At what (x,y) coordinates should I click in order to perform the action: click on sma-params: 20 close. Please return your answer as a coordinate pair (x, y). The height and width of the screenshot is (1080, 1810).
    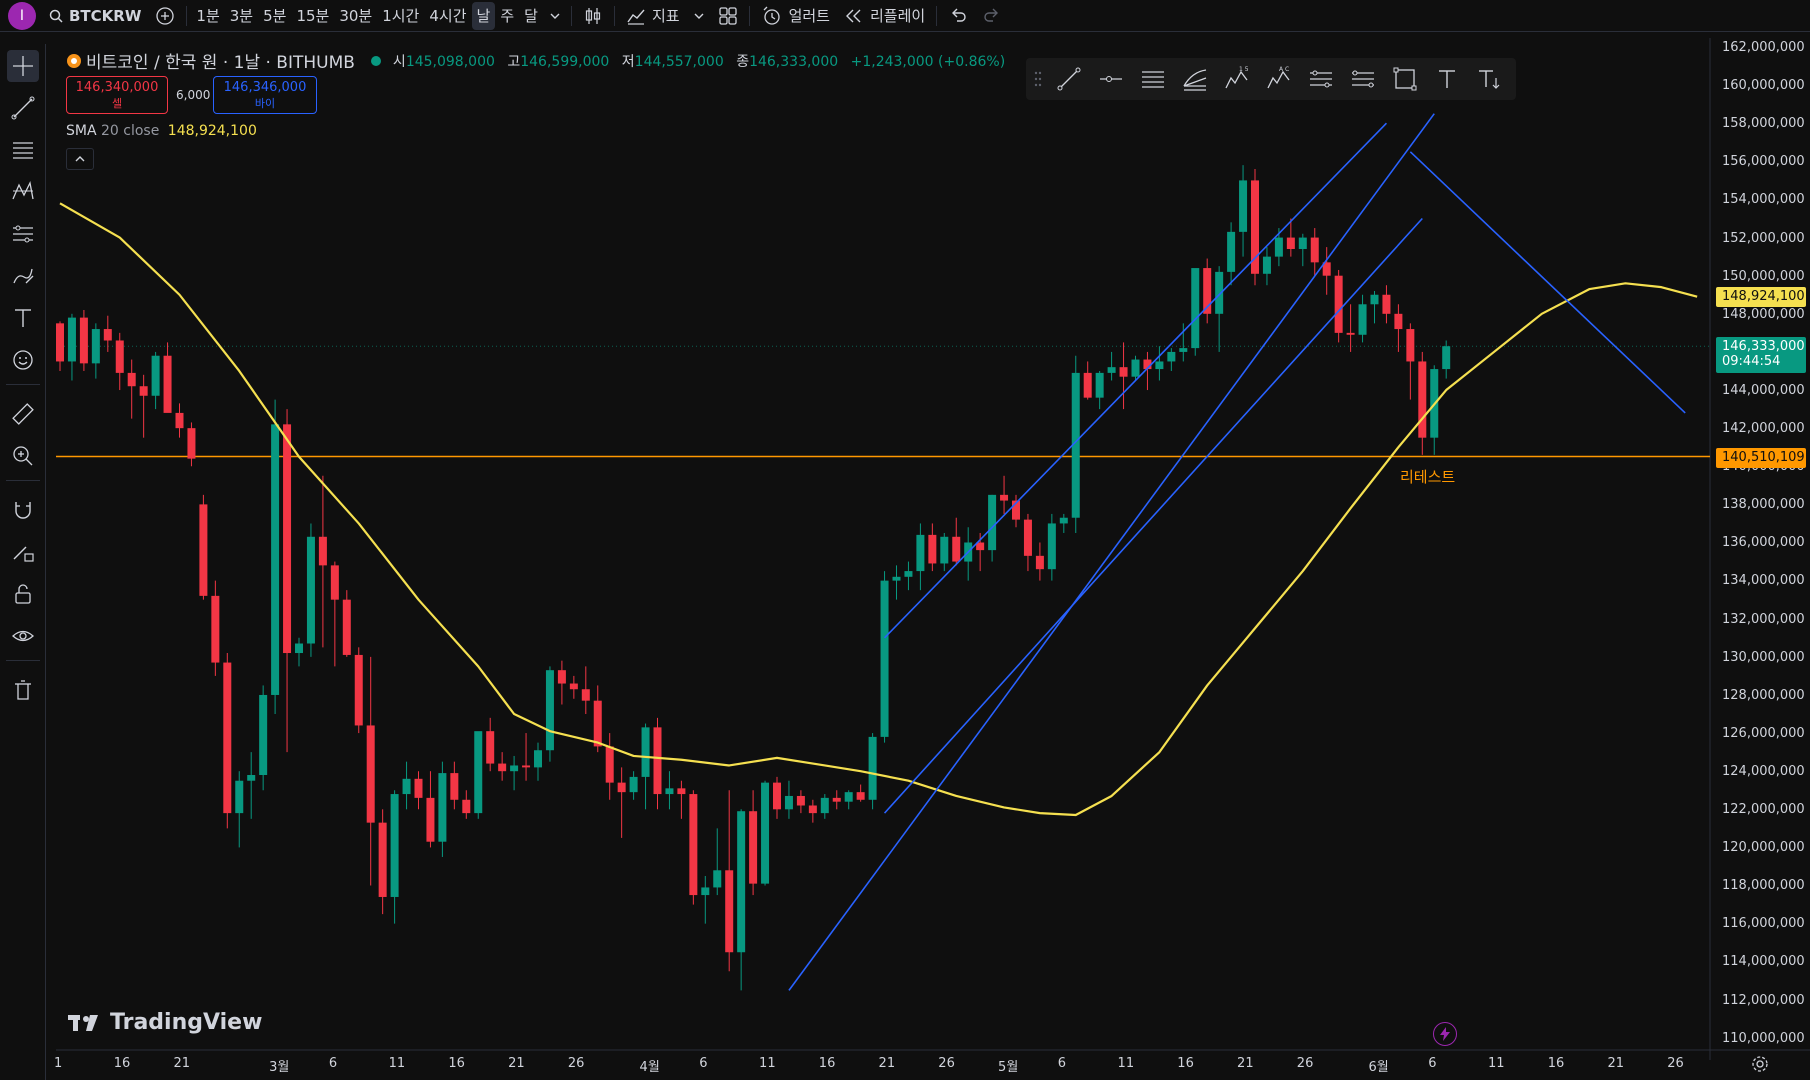
    Looking at the image, I should click on (130, 131).